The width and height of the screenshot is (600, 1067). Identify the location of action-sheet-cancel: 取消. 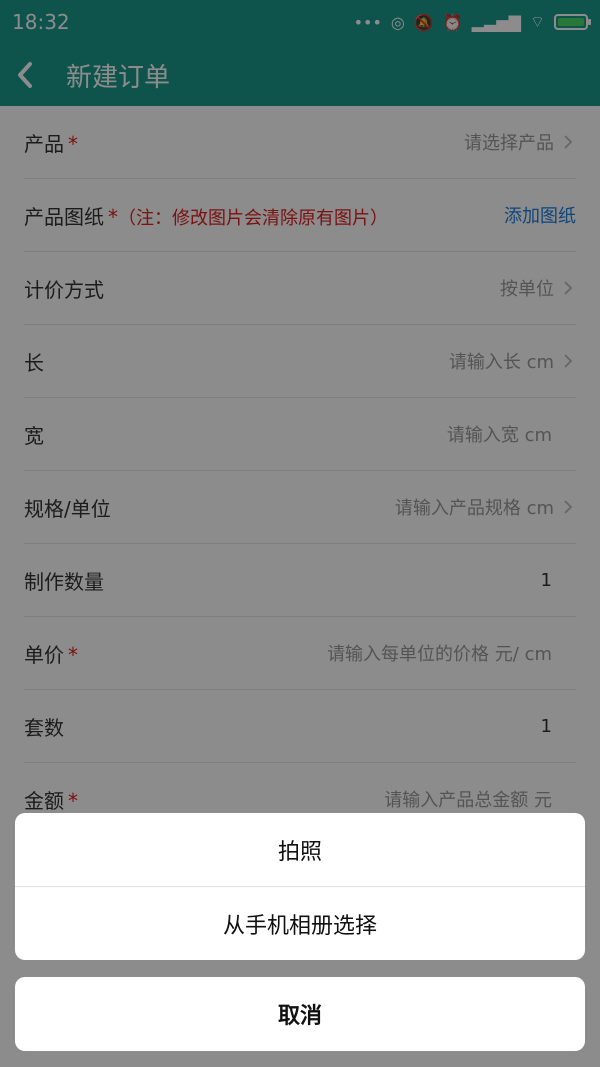
(300, 1014).